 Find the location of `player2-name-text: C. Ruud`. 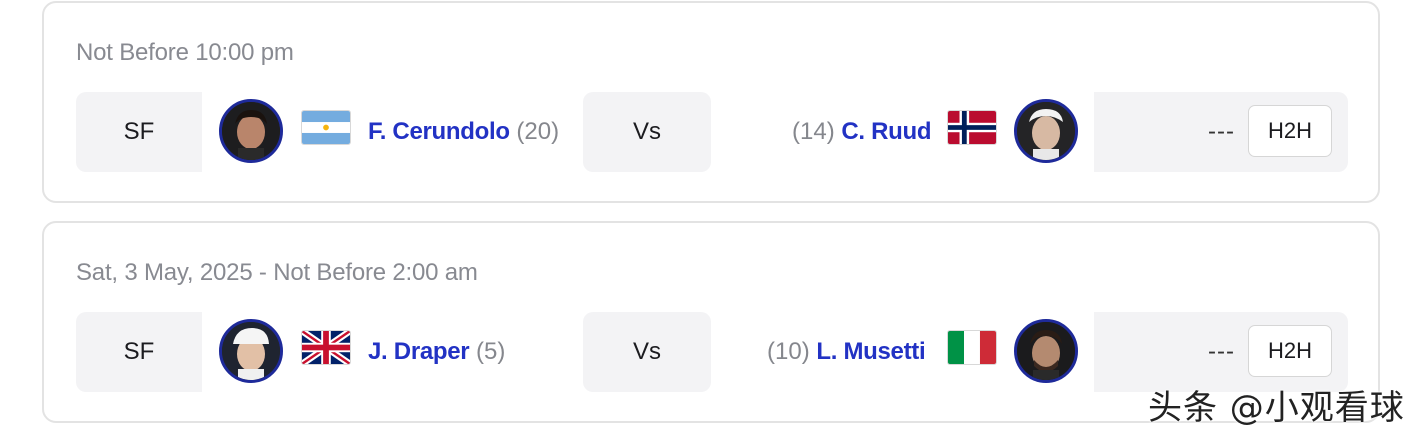

player2-name-text: C. Ruud is located at coordinates (886, 131).